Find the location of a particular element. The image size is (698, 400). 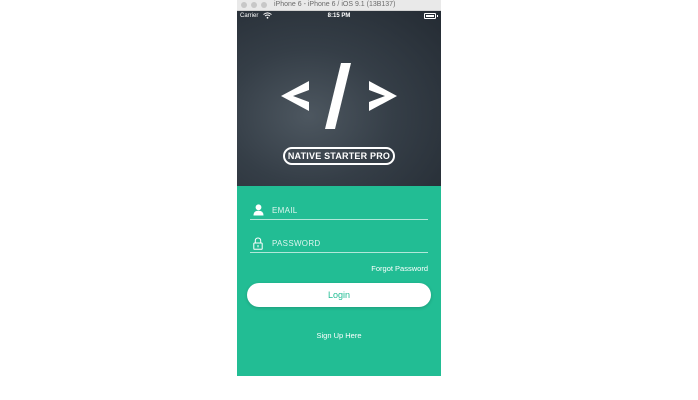

lock-icon is located at coordinates (258, 243).